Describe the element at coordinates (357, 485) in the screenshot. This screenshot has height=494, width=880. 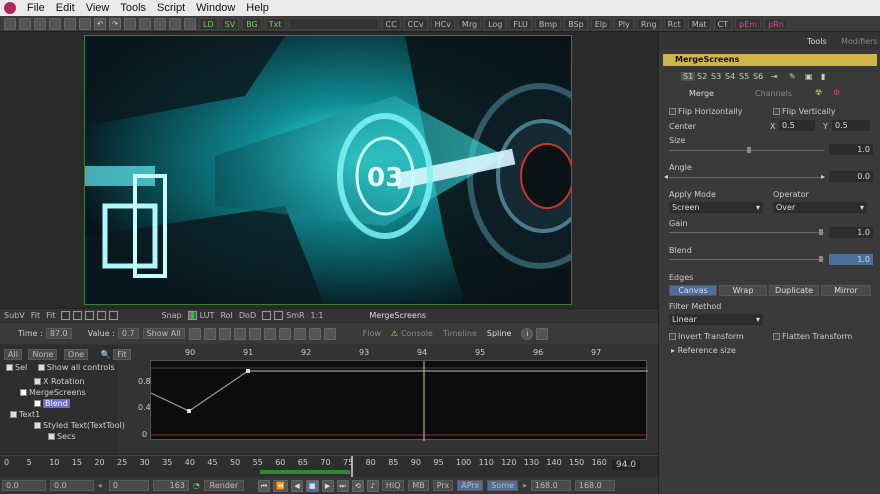
I see `loop-icon: ⟲` at that location.